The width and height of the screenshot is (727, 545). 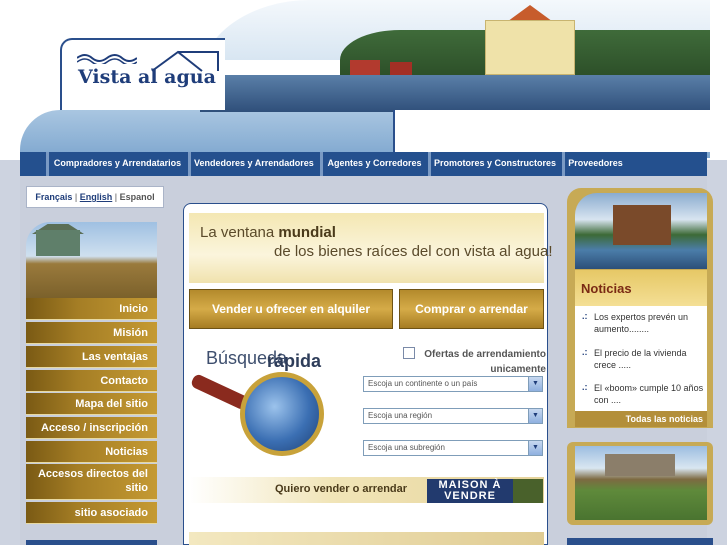 I want to click on farm-photo, so click(x=91, y=260).